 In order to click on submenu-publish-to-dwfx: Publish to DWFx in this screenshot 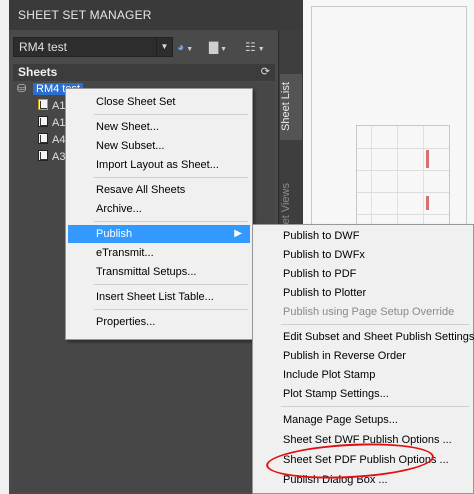, I will do `click(363, 255)`.